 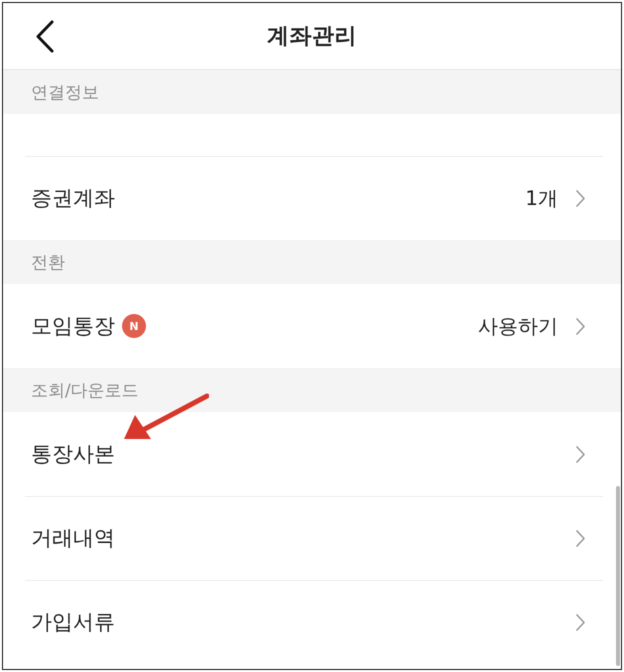 I want to click on item-label: 거래내역, so click(x=73, y=538).